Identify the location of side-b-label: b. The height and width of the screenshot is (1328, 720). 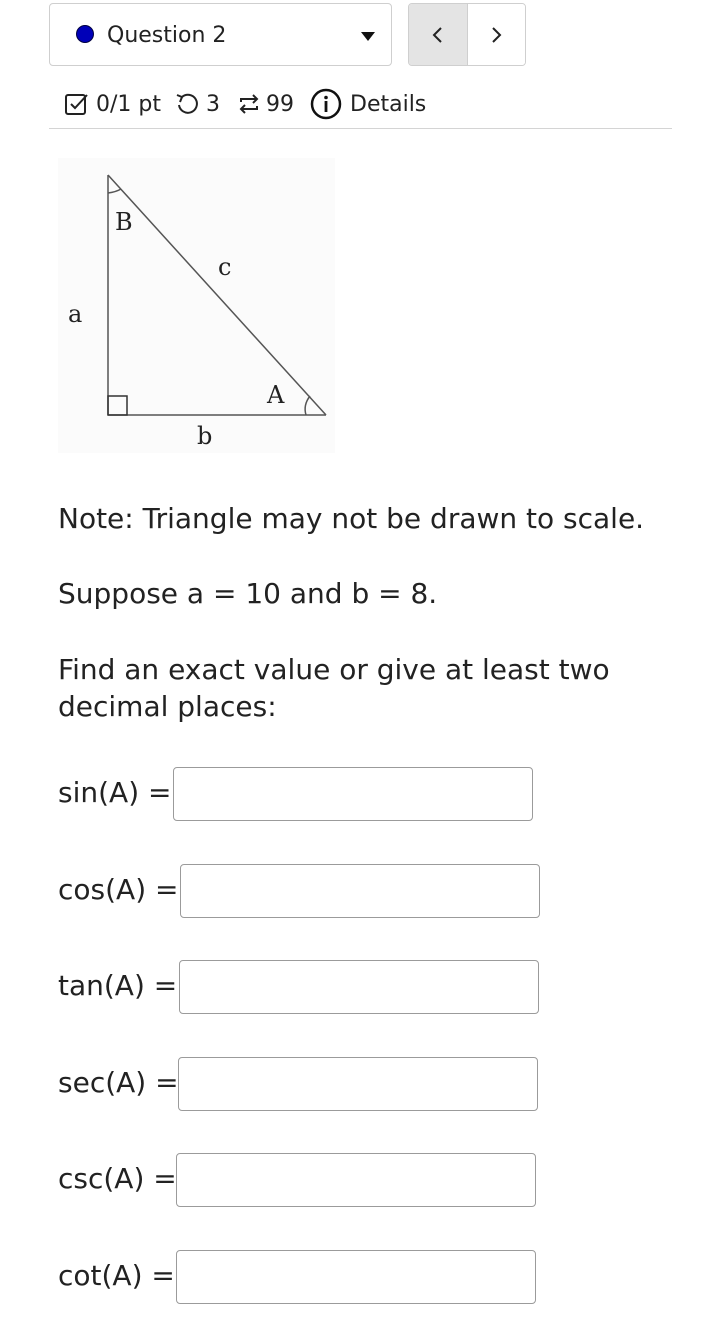
(204, 436).